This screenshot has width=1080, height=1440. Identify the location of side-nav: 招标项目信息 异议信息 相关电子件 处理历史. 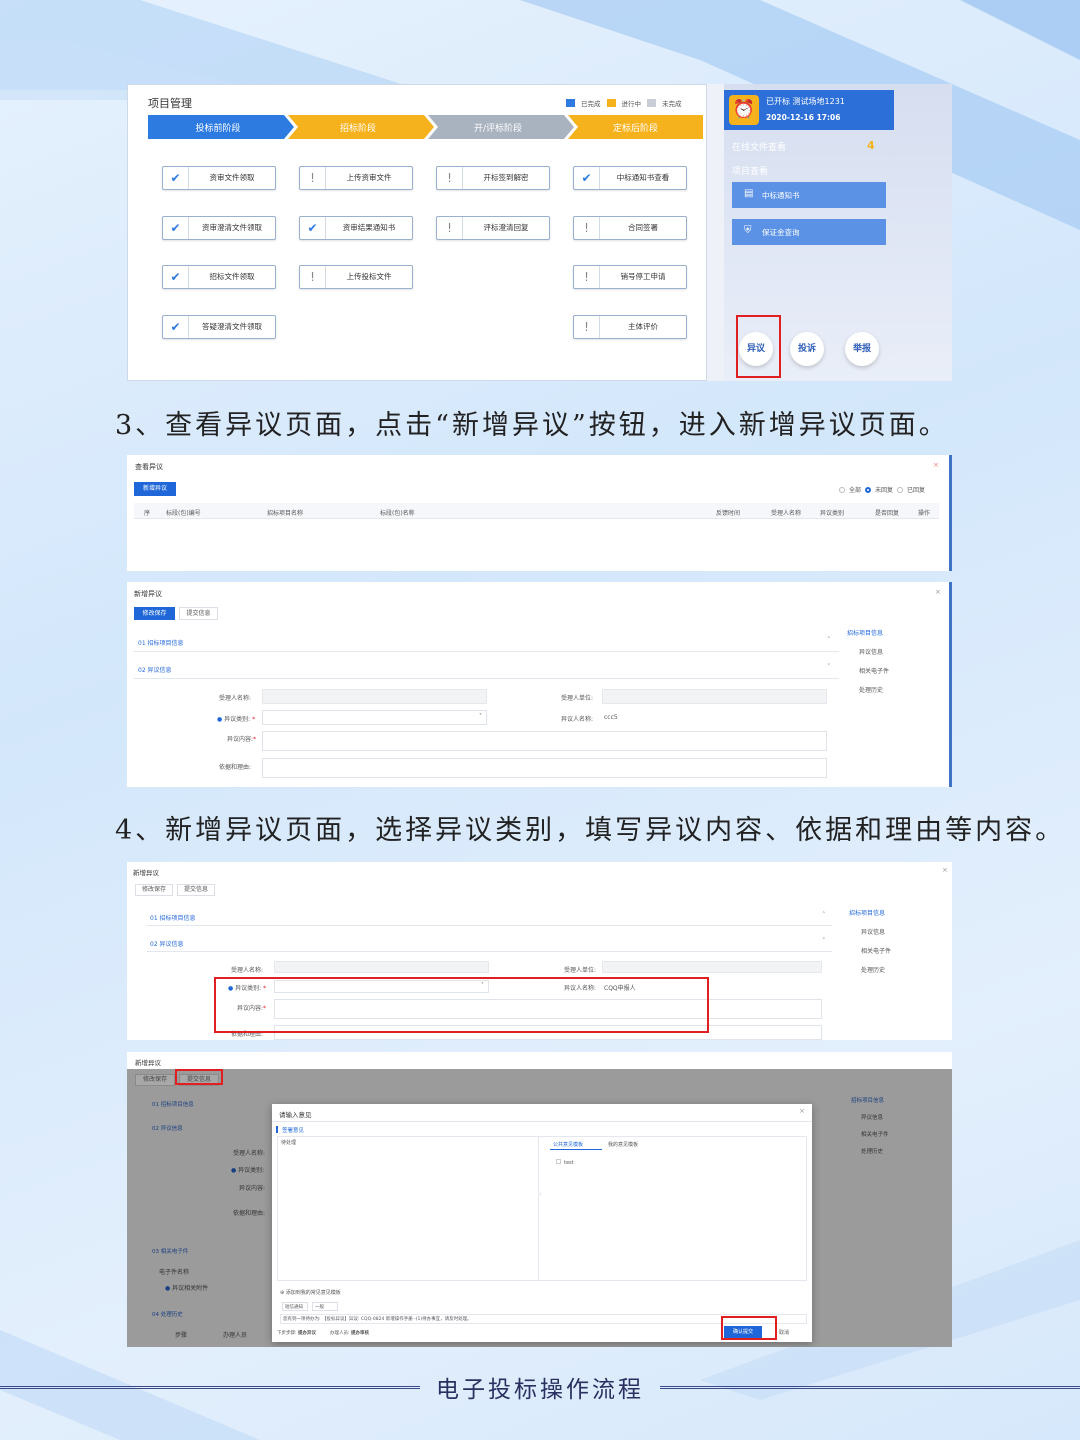
(899, 941).